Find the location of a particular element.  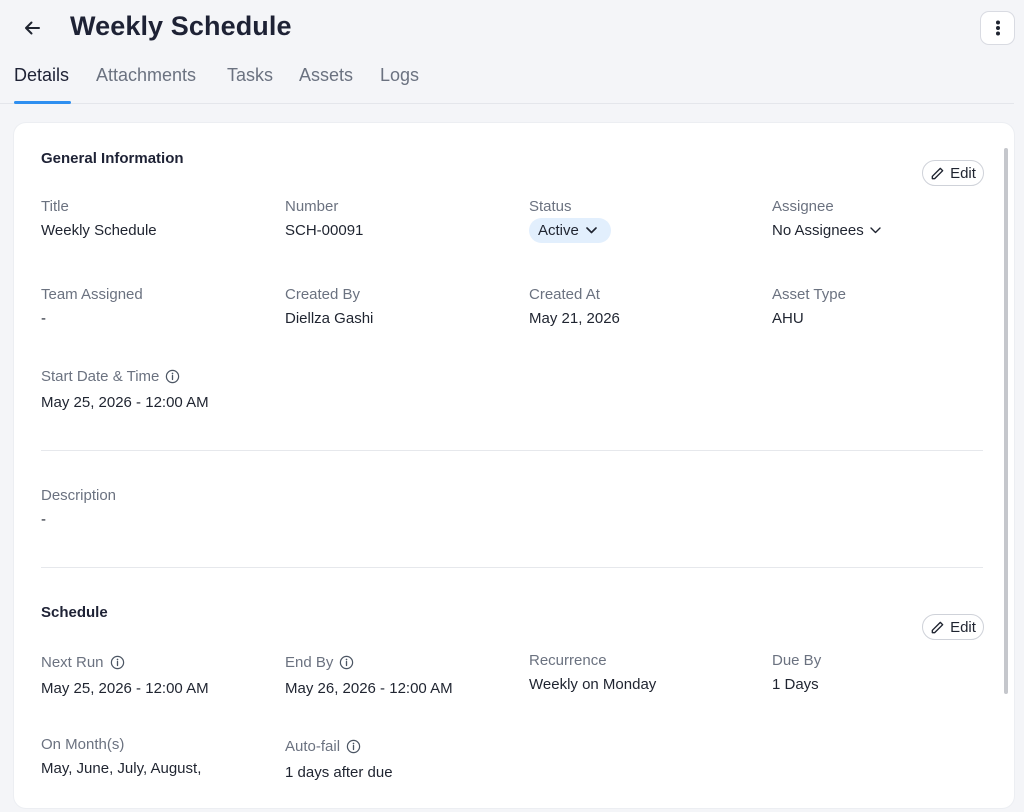

assignee-dropdown: No Assignees is located at coordinates (826, 230).